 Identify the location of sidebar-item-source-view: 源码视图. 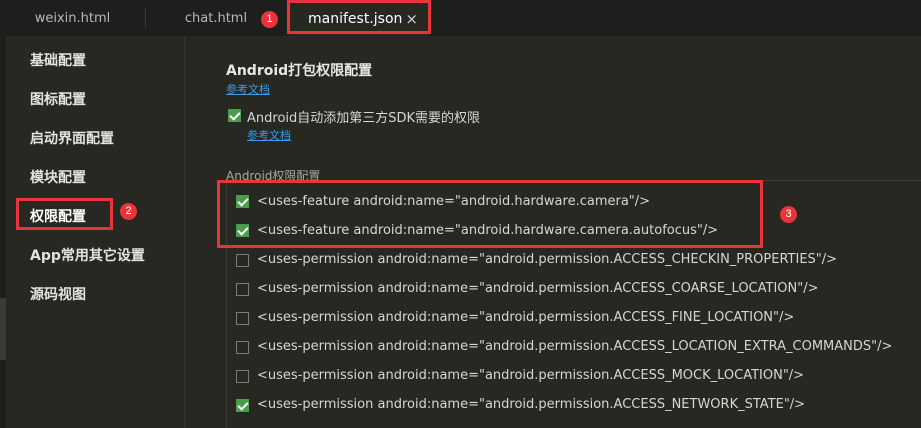
(58, 294).